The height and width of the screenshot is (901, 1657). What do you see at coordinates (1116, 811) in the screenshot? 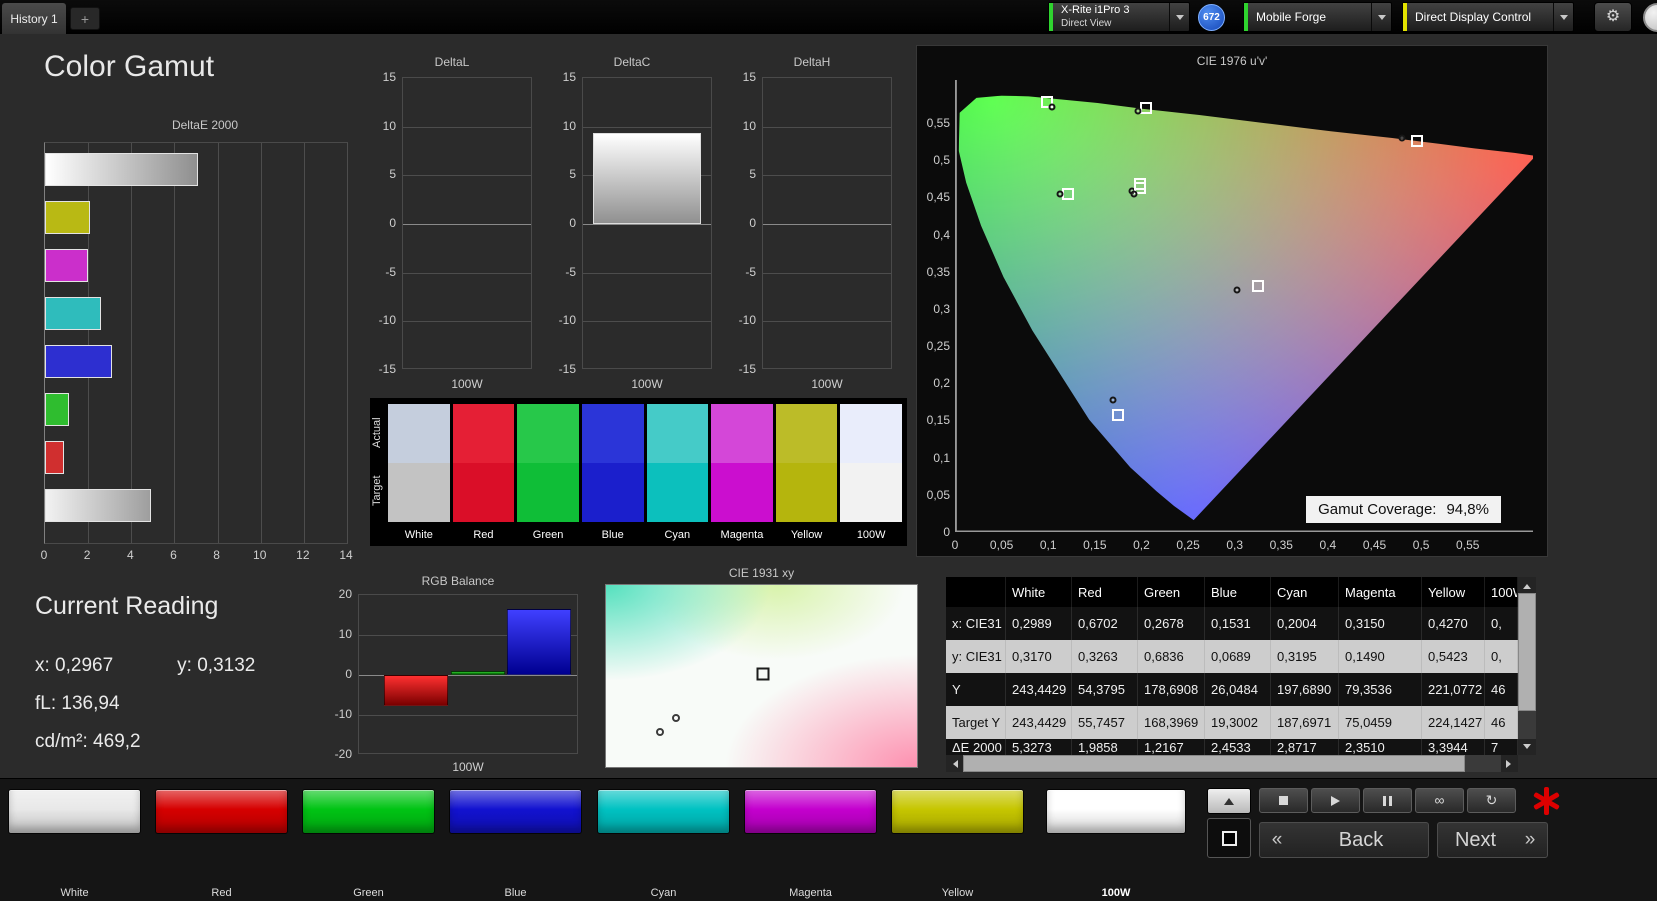
I see `patch-button-100w` at bounding box center [1116, 811].